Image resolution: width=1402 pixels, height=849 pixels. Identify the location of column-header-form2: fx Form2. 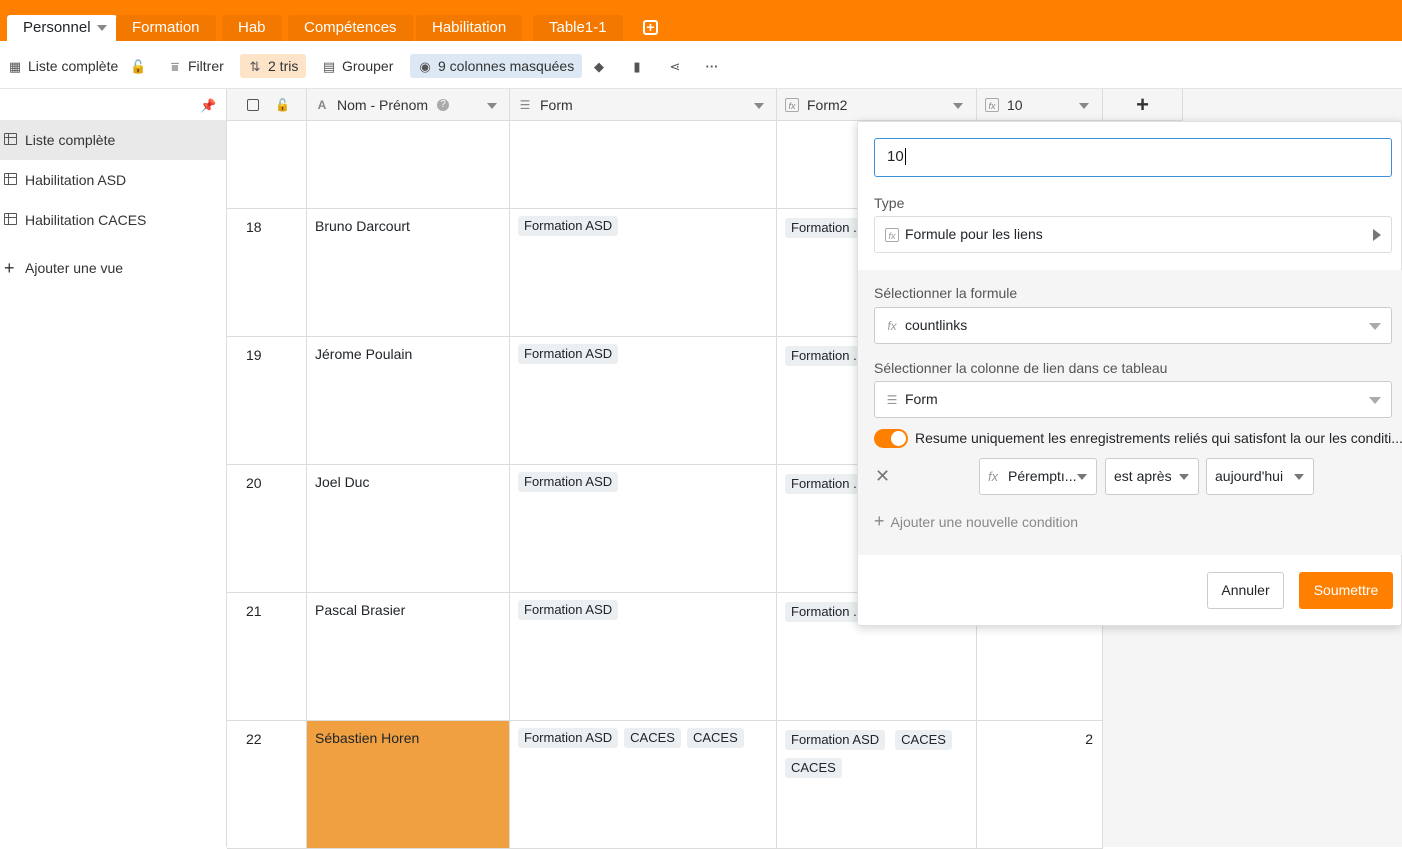
(877, 105).